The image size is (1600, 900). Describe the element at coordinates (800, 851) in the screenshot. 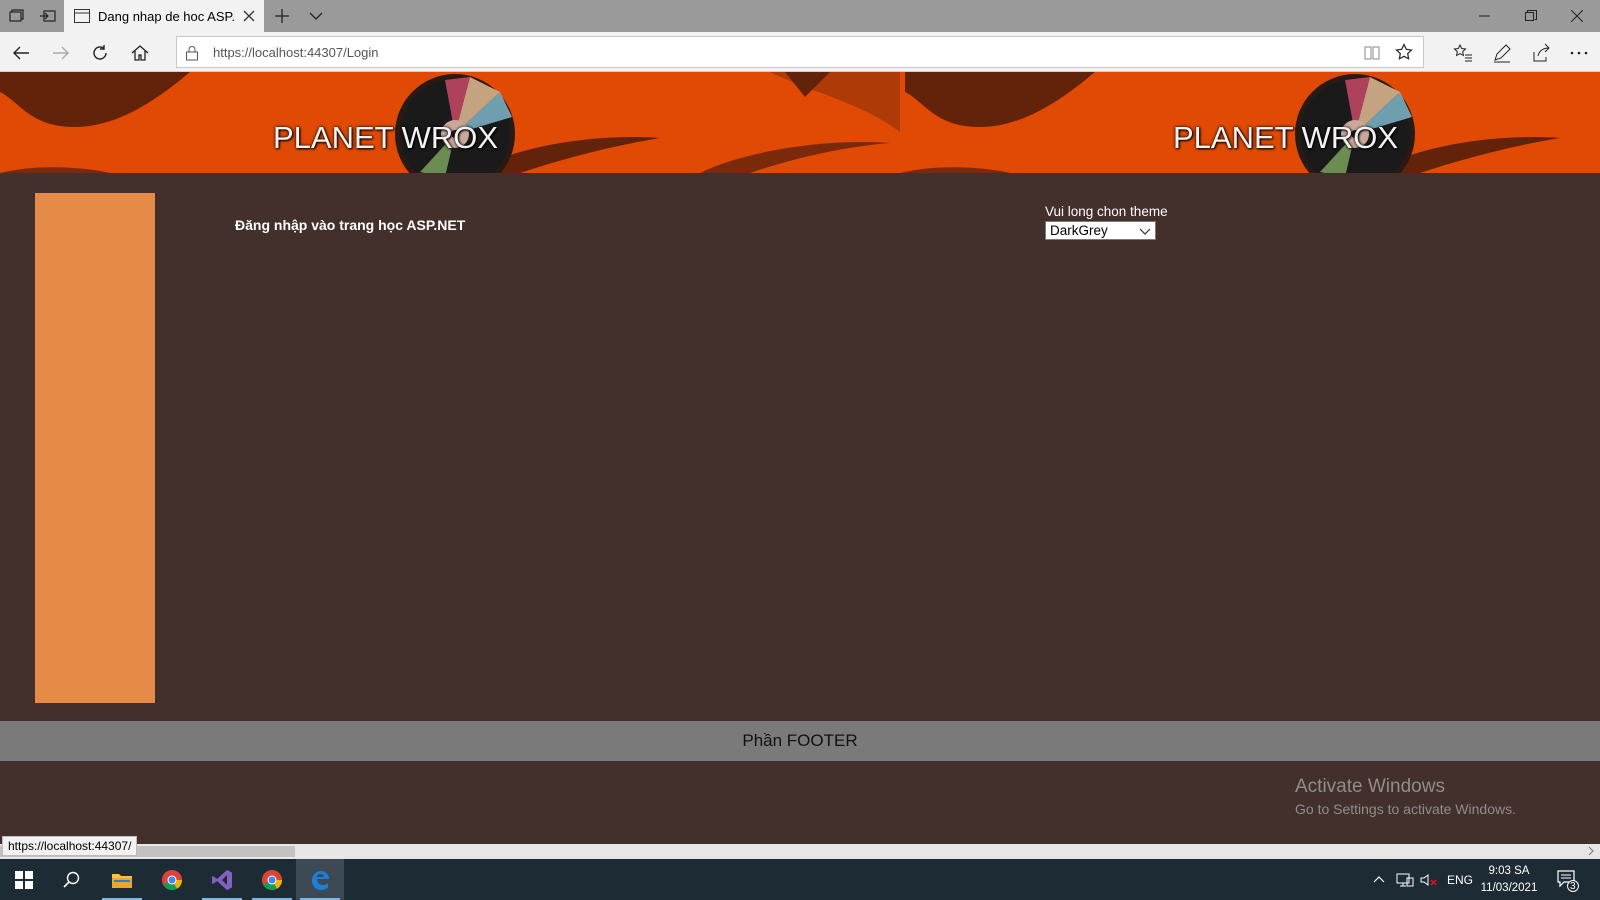

I see `horizontal-scrollbar` at that location.